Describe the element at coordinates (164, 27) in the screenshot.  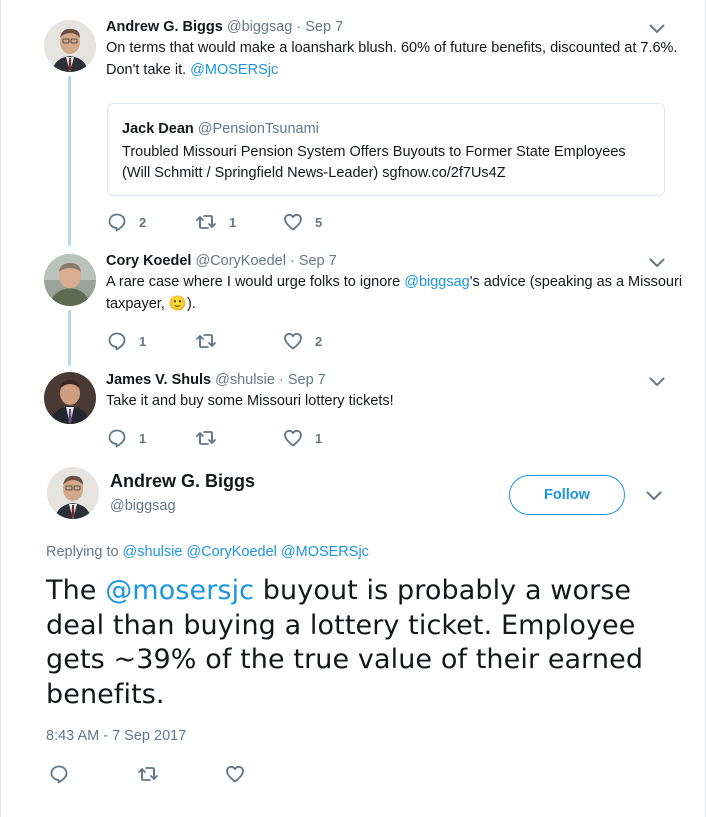
I see `author-name: Andrew G. Biggs` at that location.